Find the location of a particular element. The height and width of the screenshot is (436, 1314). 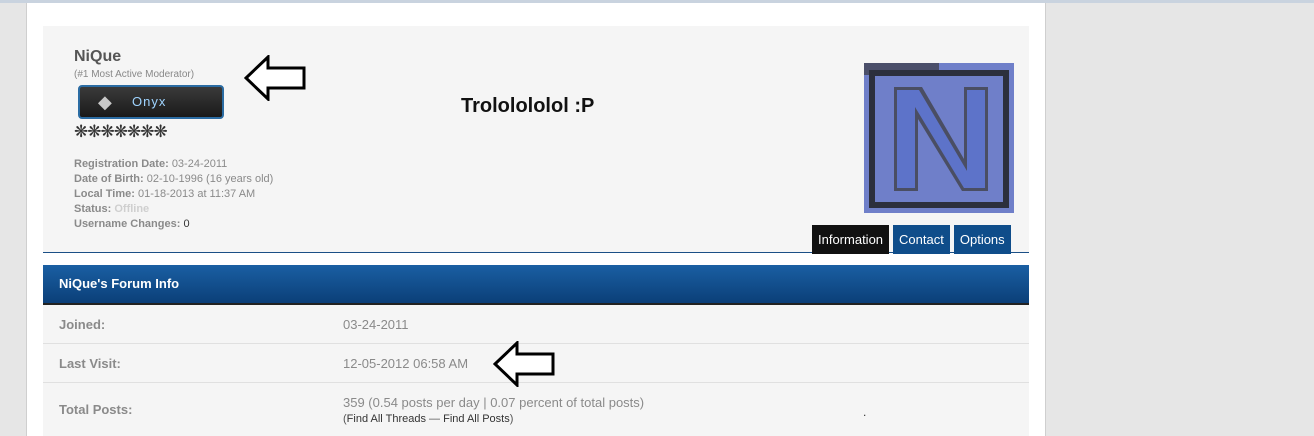

dob-row: Date of Birth: 02-10-1996 (16 years old) is located at coordinates (173, 179).